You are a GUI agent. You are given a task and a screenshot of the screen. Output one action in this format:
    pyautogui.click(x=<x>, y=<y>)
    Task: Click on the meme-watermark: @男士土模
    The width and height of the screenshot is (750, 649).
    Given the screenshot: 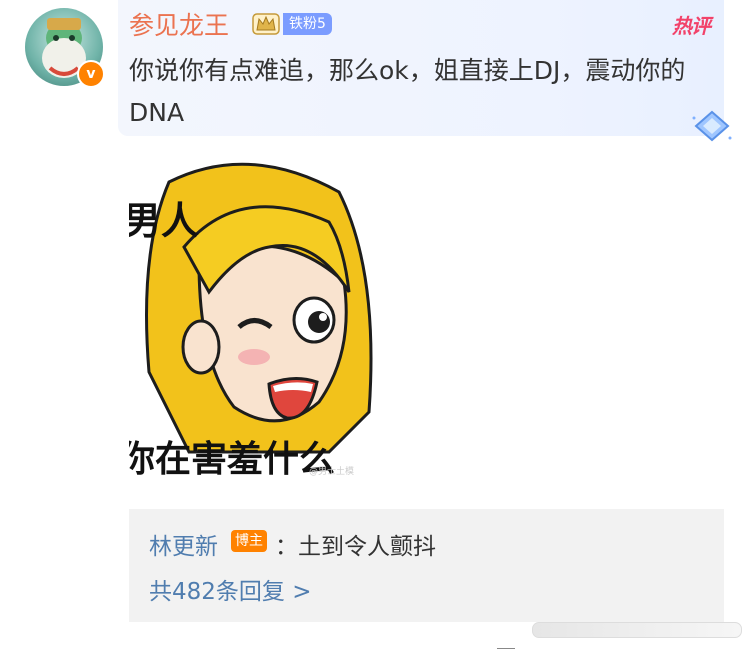 What is the action you would take?
    pyautogui.click(x=332, y=472)
    